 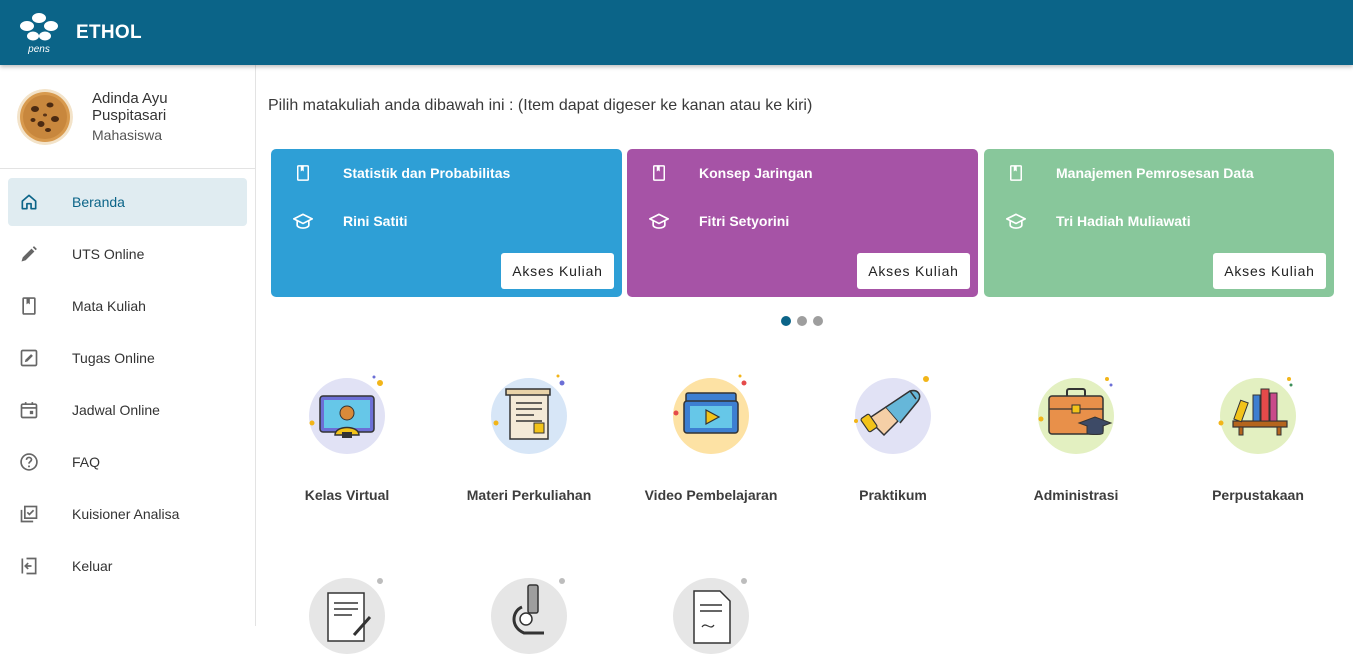 I want to click on menu-label: Praktikum, so click(x=893, y=495).